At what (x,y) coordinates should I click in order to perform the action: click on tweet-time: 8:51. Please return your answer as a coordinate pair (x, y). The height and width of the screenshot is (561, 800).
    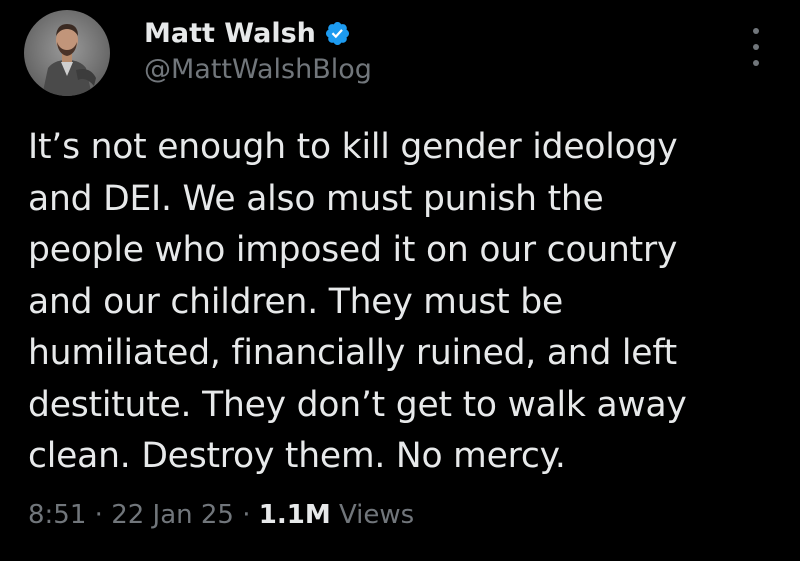
    Looking at the image, I should click on (57, 515).